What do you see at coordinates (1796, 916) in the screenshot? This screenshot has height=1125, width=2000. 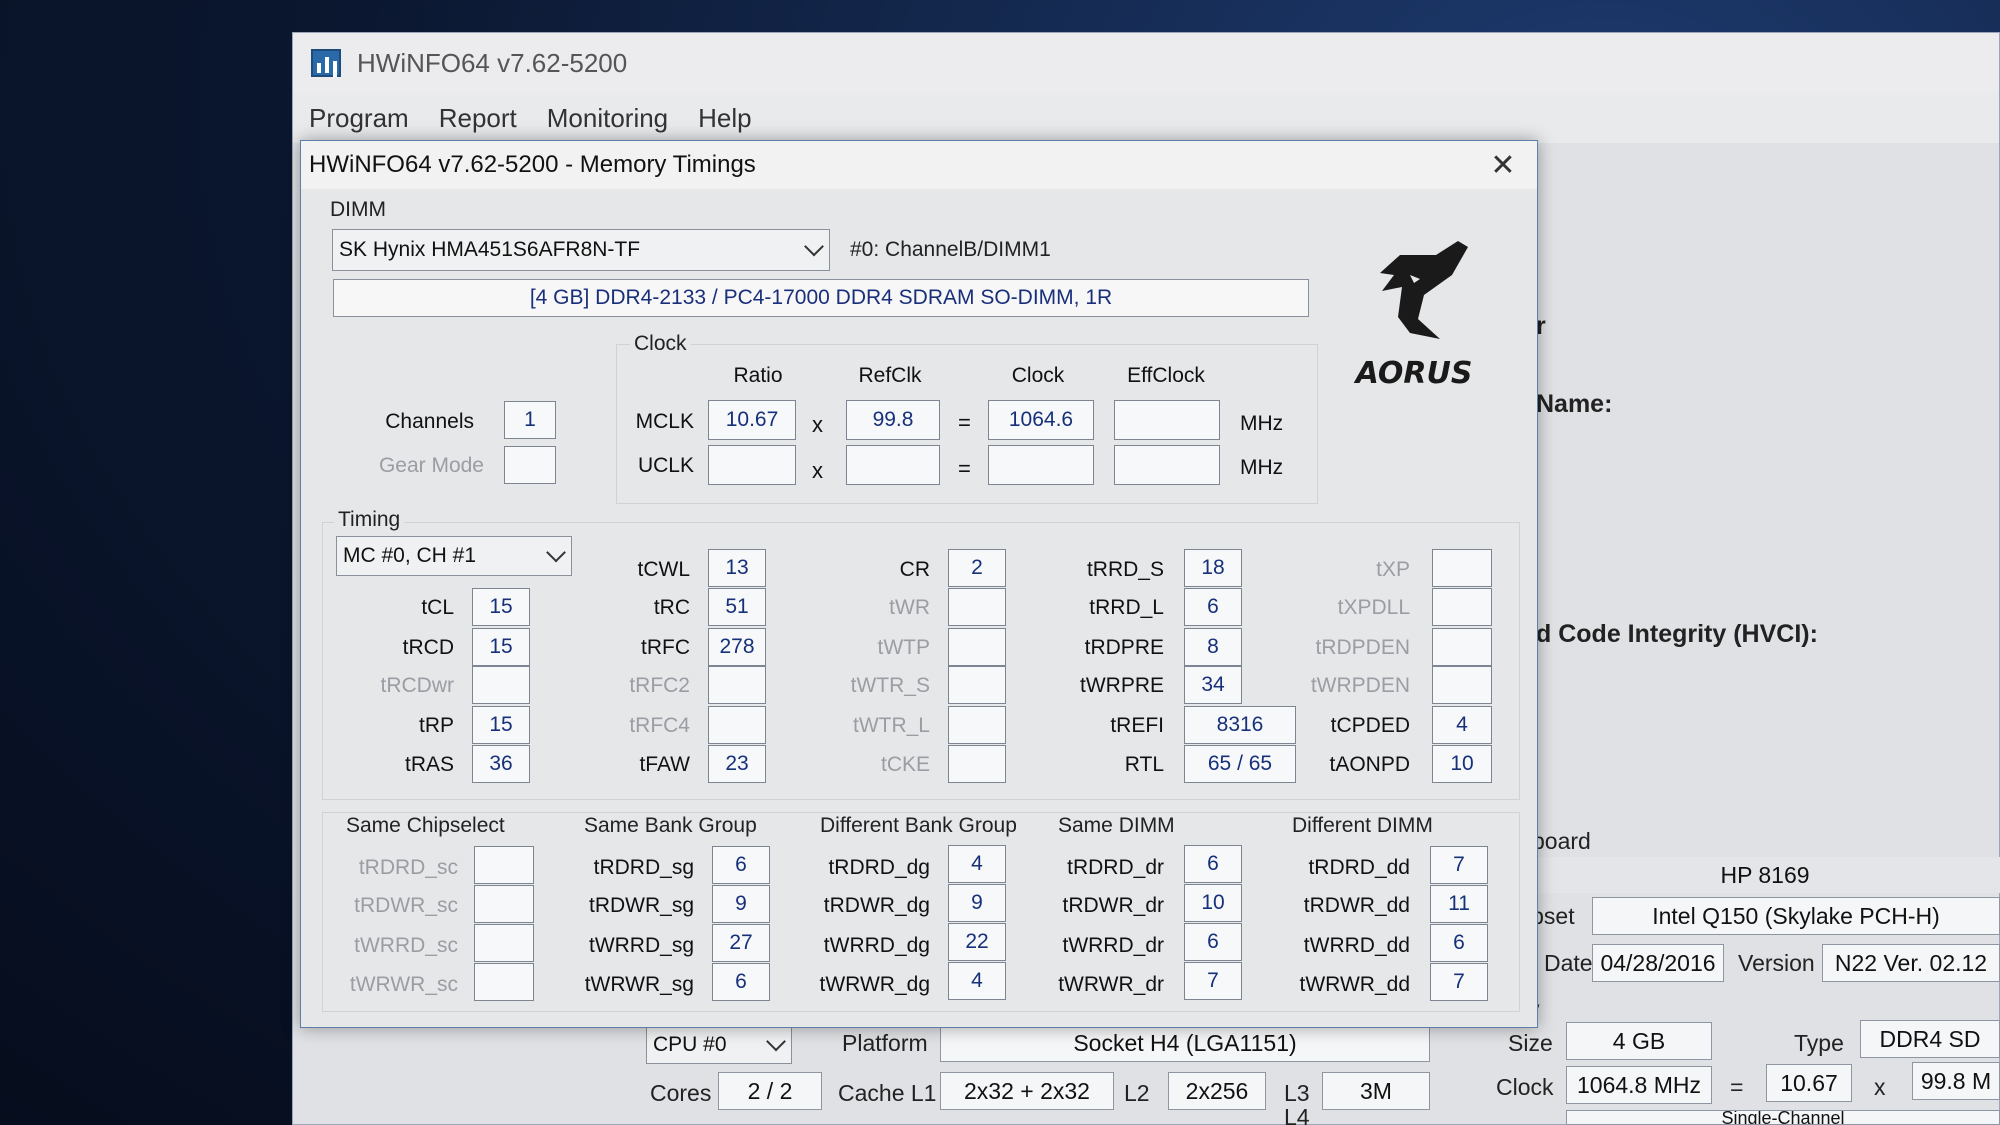 I see `chipset-value: Intel Q150 (Skylake PCH-H)` at bounding box center [1796, 916].